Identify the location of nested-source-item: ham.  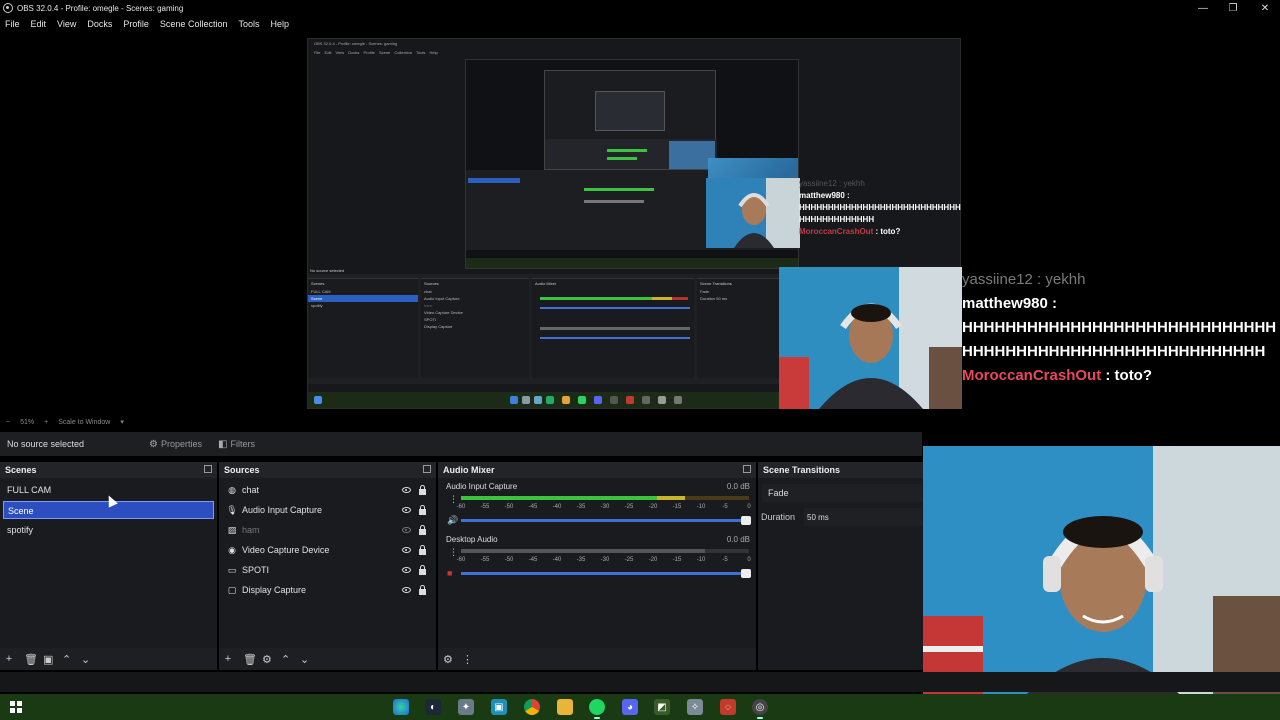
(428, 305).